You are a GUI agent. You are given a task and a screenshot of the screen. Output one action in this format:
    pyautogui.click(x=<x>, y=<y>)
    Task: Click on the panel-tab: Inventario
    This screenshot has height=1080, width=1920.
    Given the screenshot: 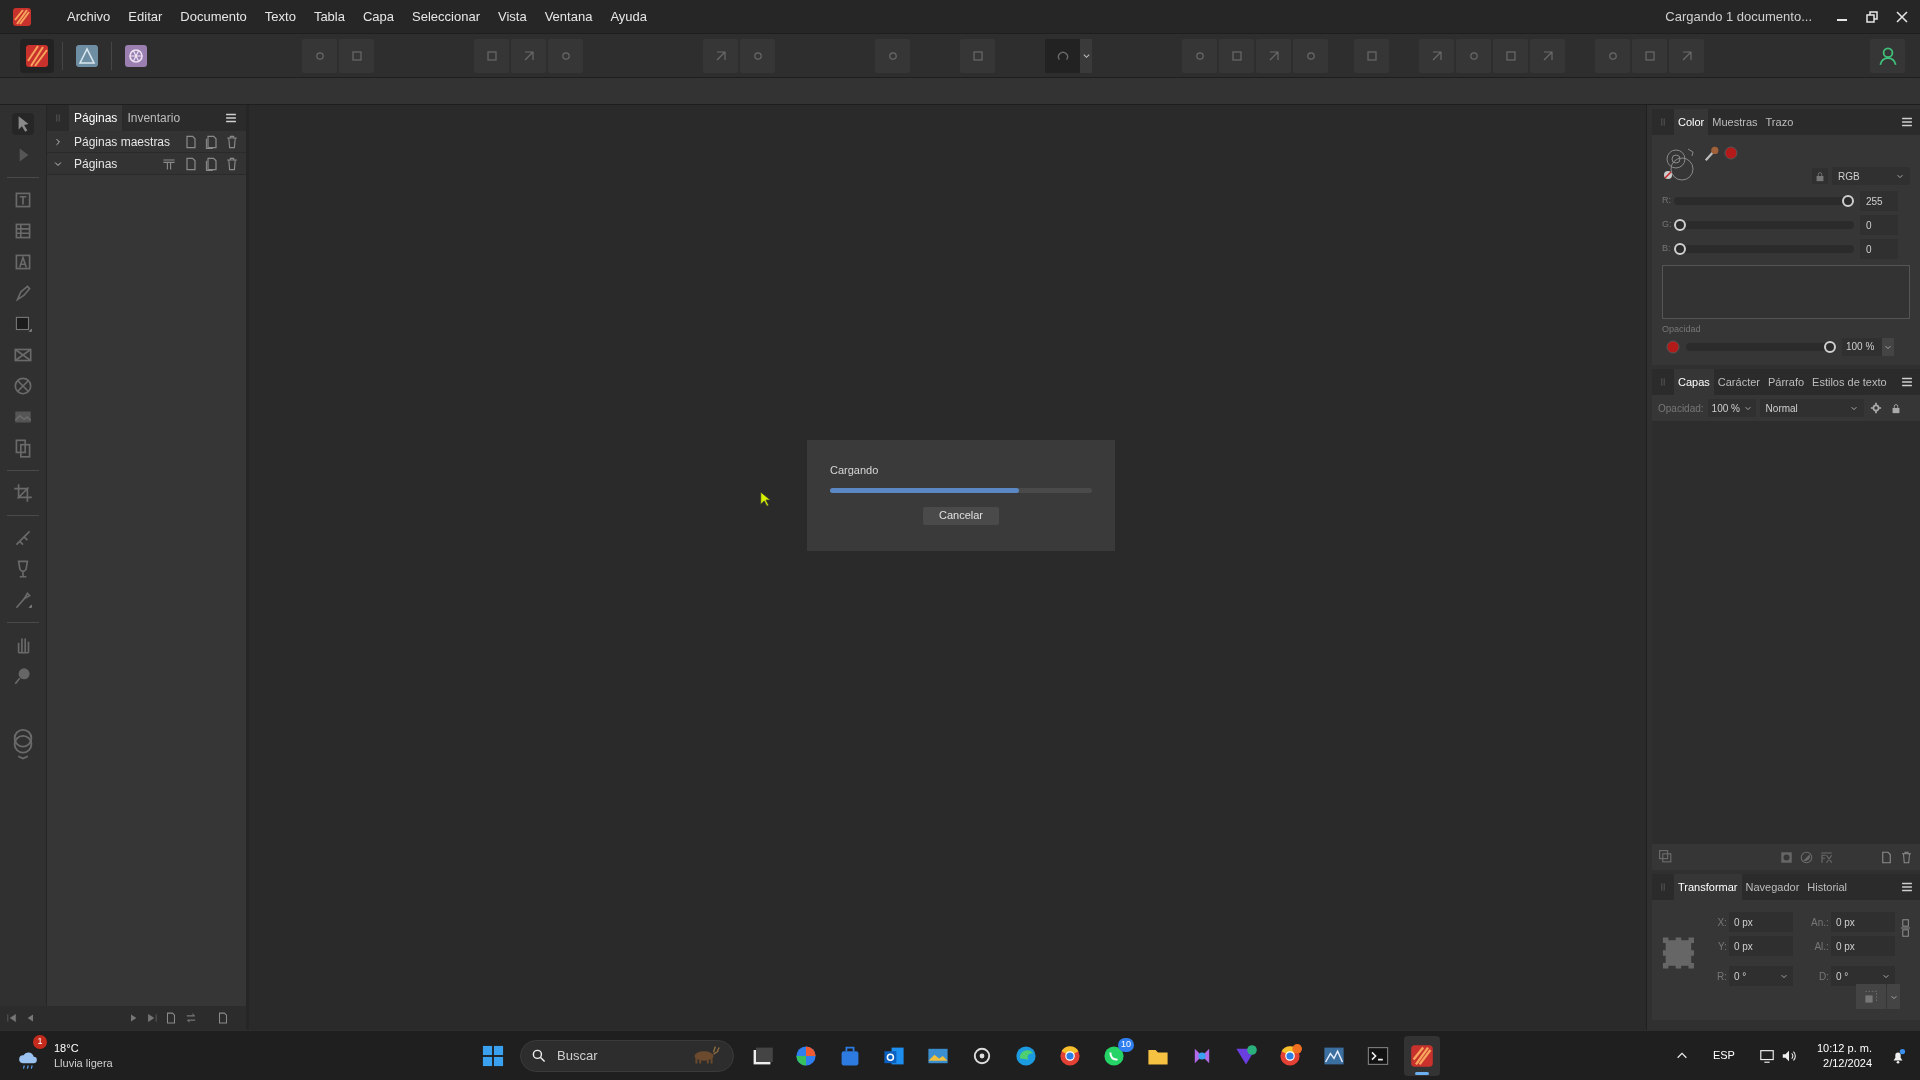 What is the action you would take?
    pyautogui.click(x=154, y=118)
    